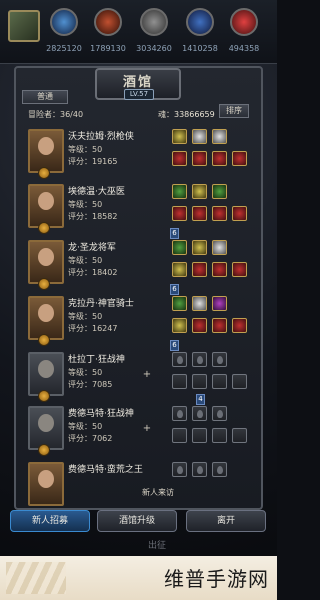 The height and width of the screenshot is (600, 320). I want to click on hero-name: 费德马特·蛮荒之王, so click(105, 470).